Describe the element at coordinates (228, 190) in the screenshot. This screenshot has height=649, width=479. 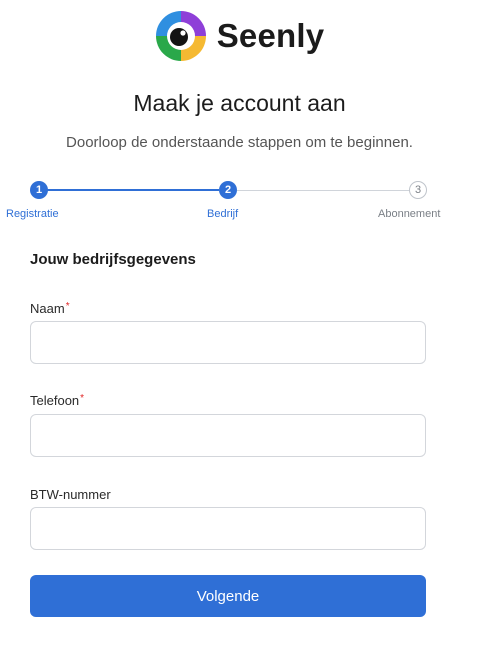
I see `step-2-indicator: 2` at that location.